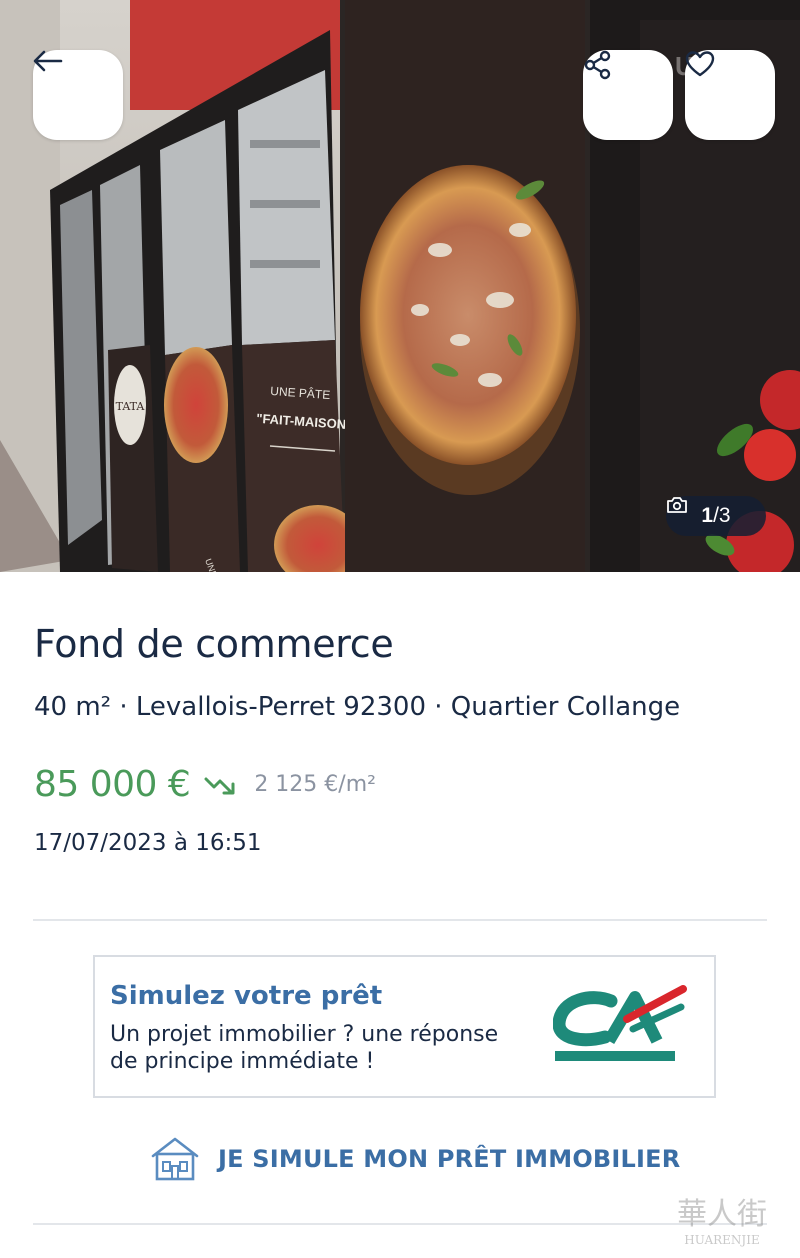  What do you see at coordinates (400, 920) in the screenshot?
I see `divider` at bounding box center [400, 920].